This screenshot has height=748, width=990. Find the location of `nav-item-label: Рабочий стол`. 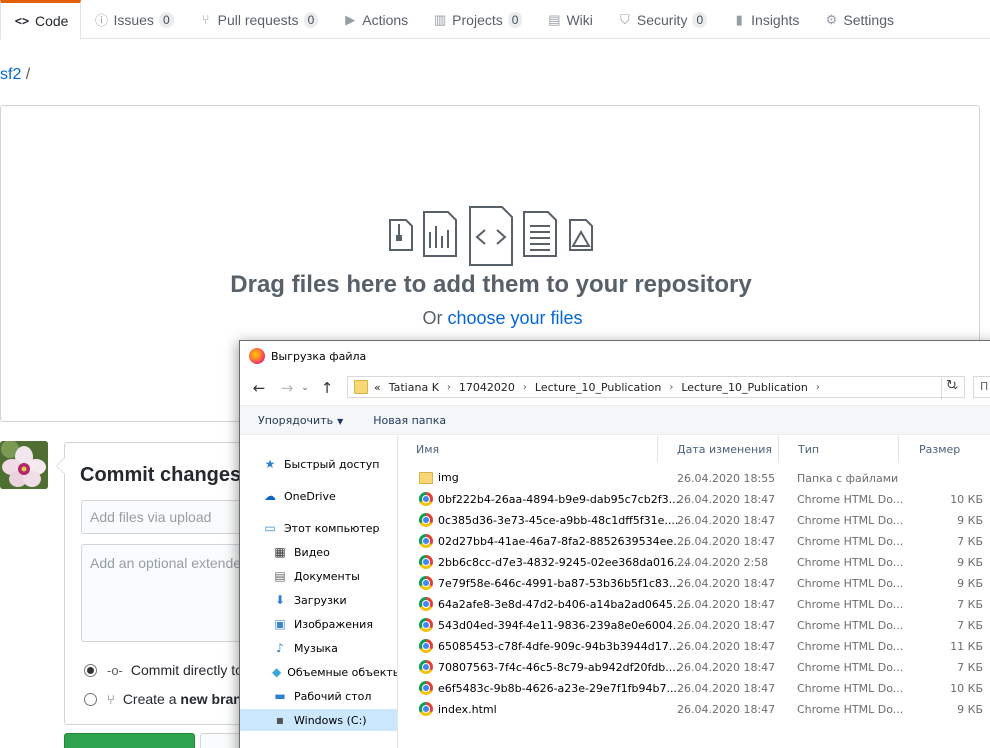

nav-item-label: Рабочий стол is located at coordinates (333, 696).